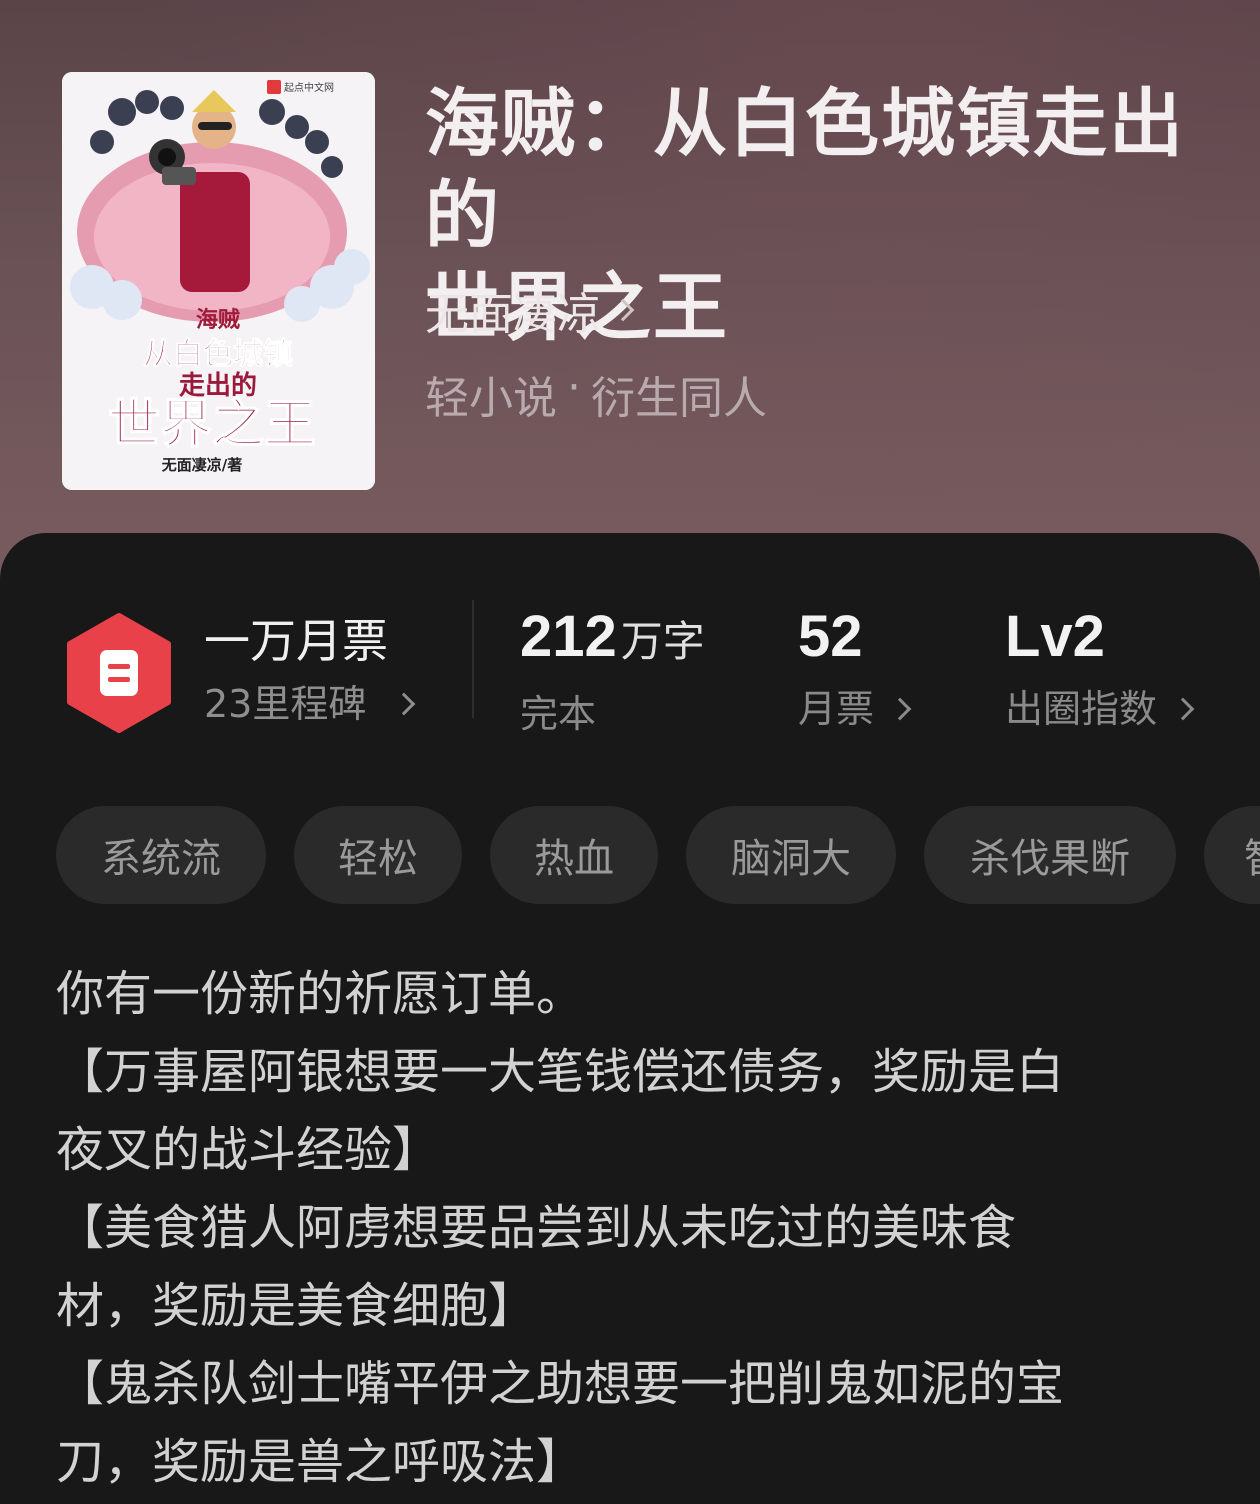 Image resolution: width=1260 pixels, height=1504 pixels. Describe the element at coordinates (662, 641) in the screenshot. I see `word-count-unit: 万字` at that location.